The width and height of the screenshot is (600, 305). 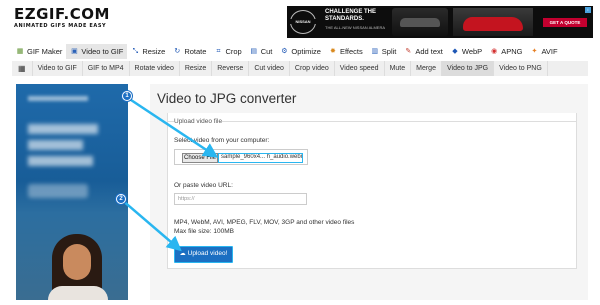 I want to click on nav-optimize: ⚙ Optimize, so click(x=300, y=51).